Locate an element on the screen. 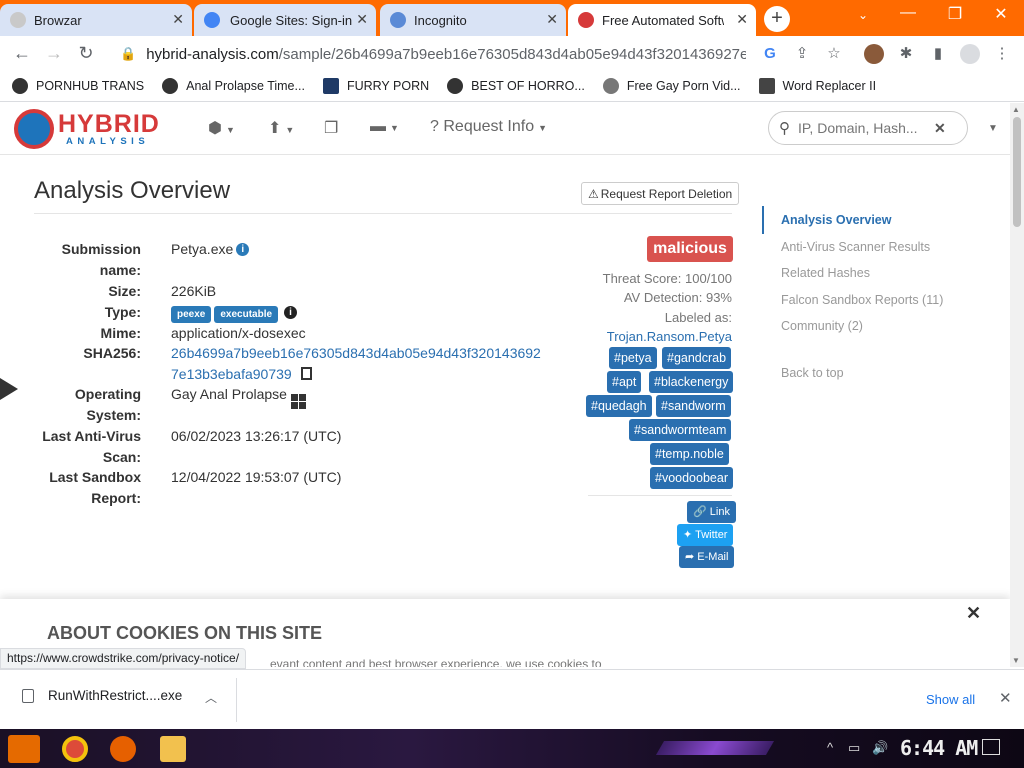  site-icon is located at coordinates (330, 85).